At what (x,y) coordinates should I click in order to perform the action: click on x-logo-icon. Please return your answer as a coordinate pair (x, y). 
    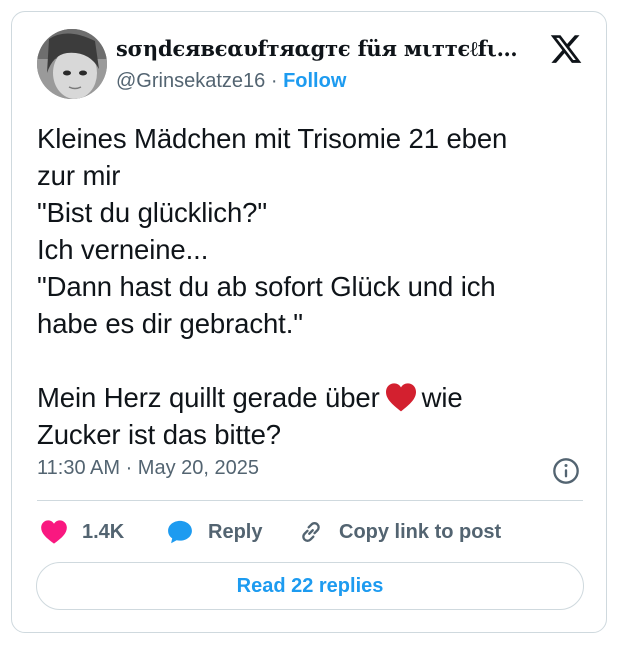
    Looking at the image, I should click on (566, 49).